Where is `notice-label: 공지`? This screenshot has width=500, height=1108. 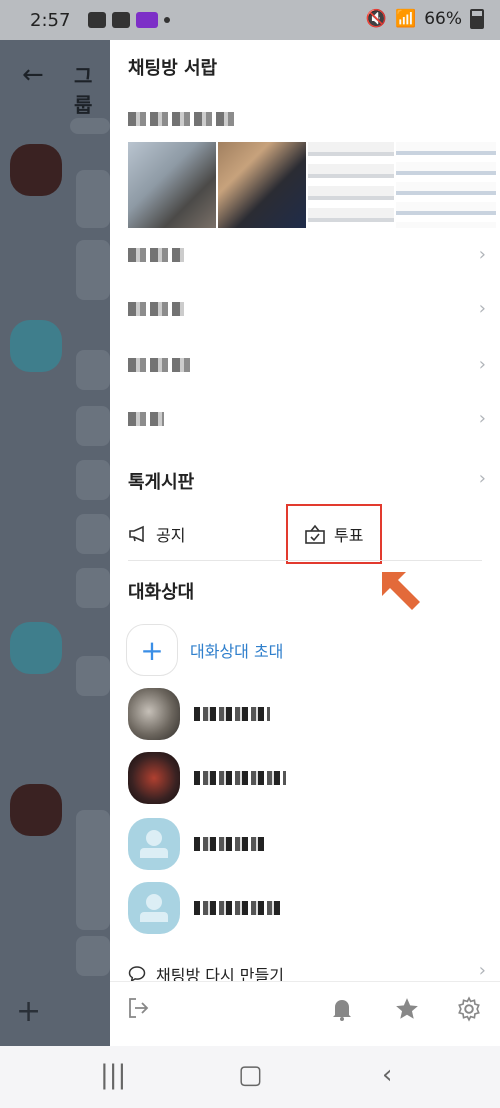 notice-label: 공지 is located at coordinates (171, 535).